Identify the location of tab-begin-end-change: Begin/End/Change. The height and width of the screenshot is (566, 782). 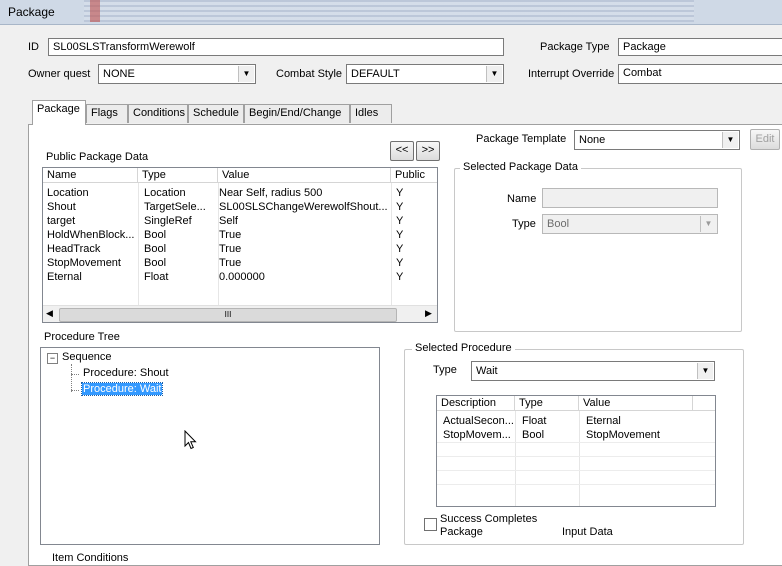
(297, 113).